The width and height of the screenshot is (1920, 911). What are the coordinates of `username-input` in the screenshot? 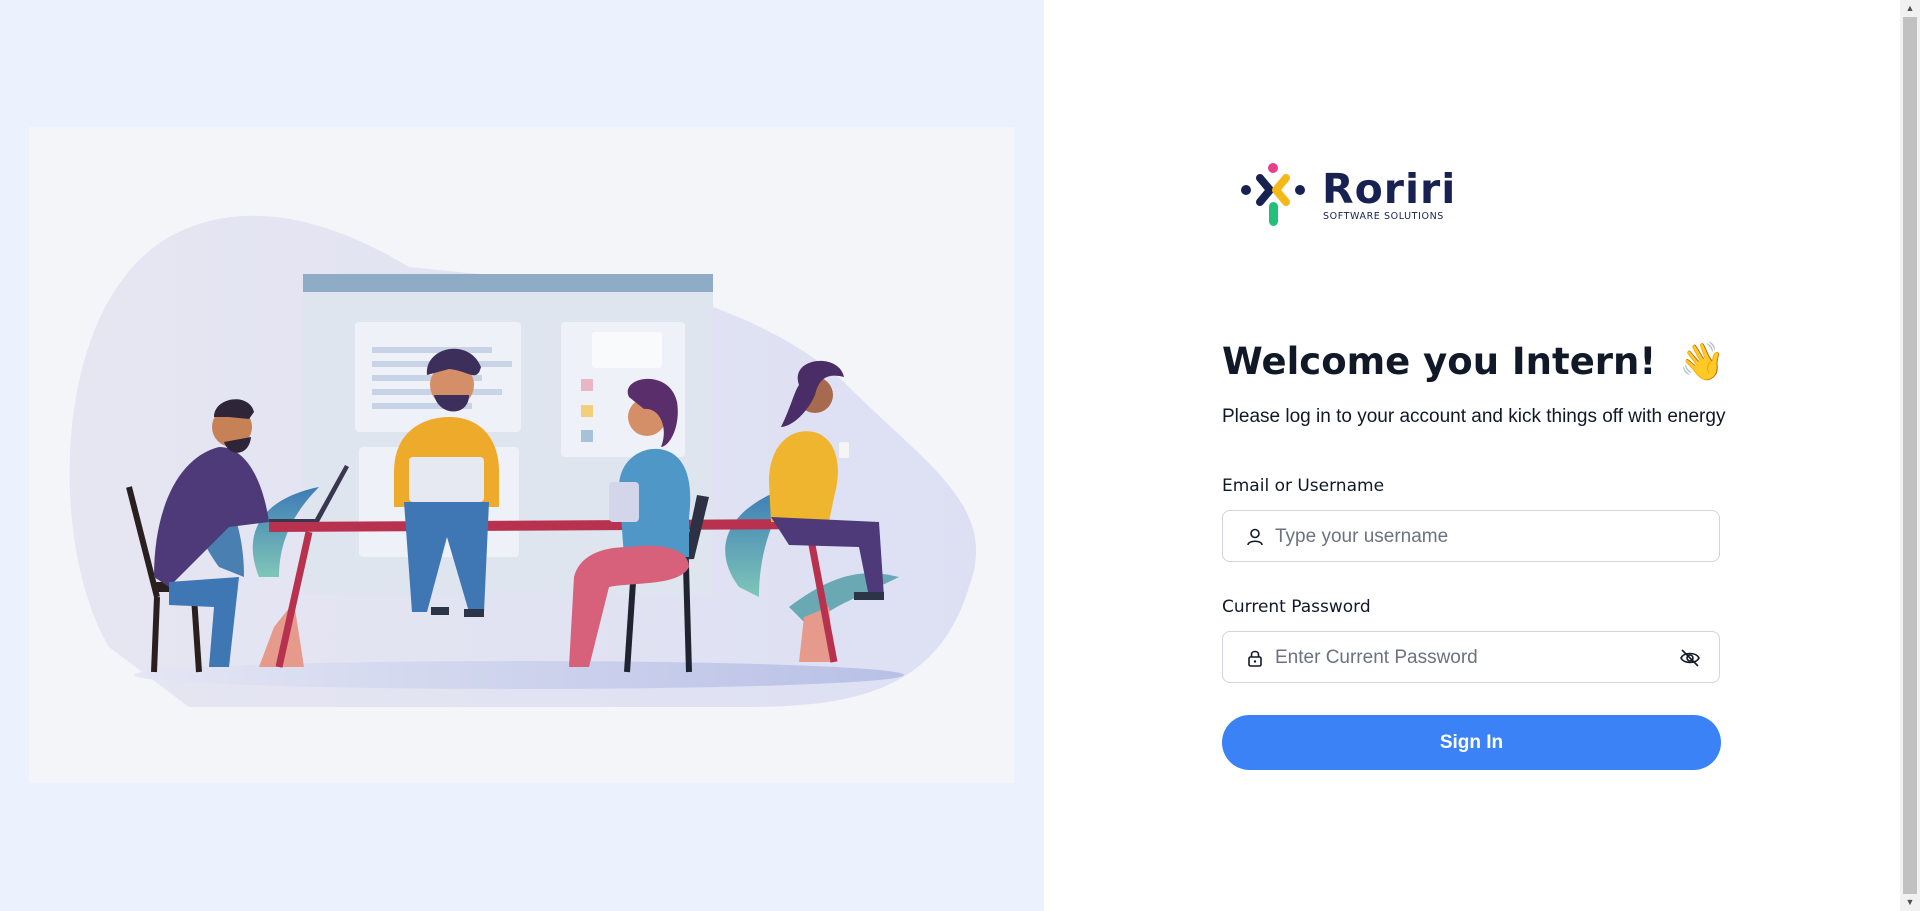 It's located at (1465, 537).